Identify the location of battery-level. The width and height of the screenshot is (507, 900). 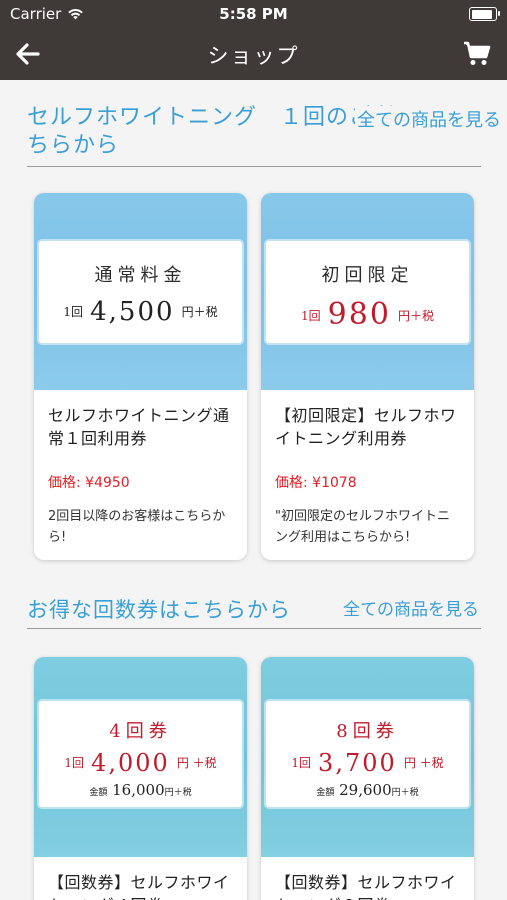
(482, 14).